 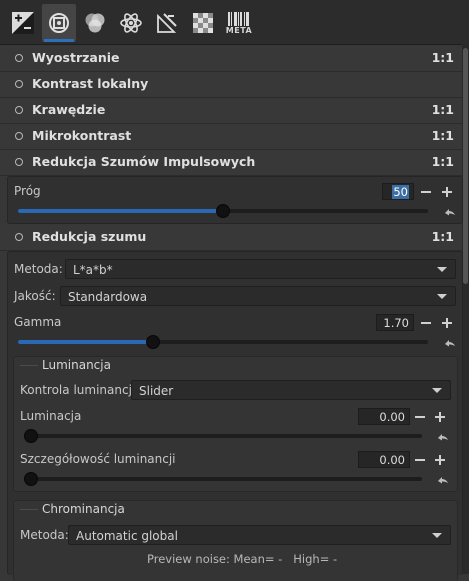 What do you see at coordinates (231, 137) in the screenshot?
I see `section-microcontrast: Mikrokontrast 1:1` at bounding box center [231, 137].